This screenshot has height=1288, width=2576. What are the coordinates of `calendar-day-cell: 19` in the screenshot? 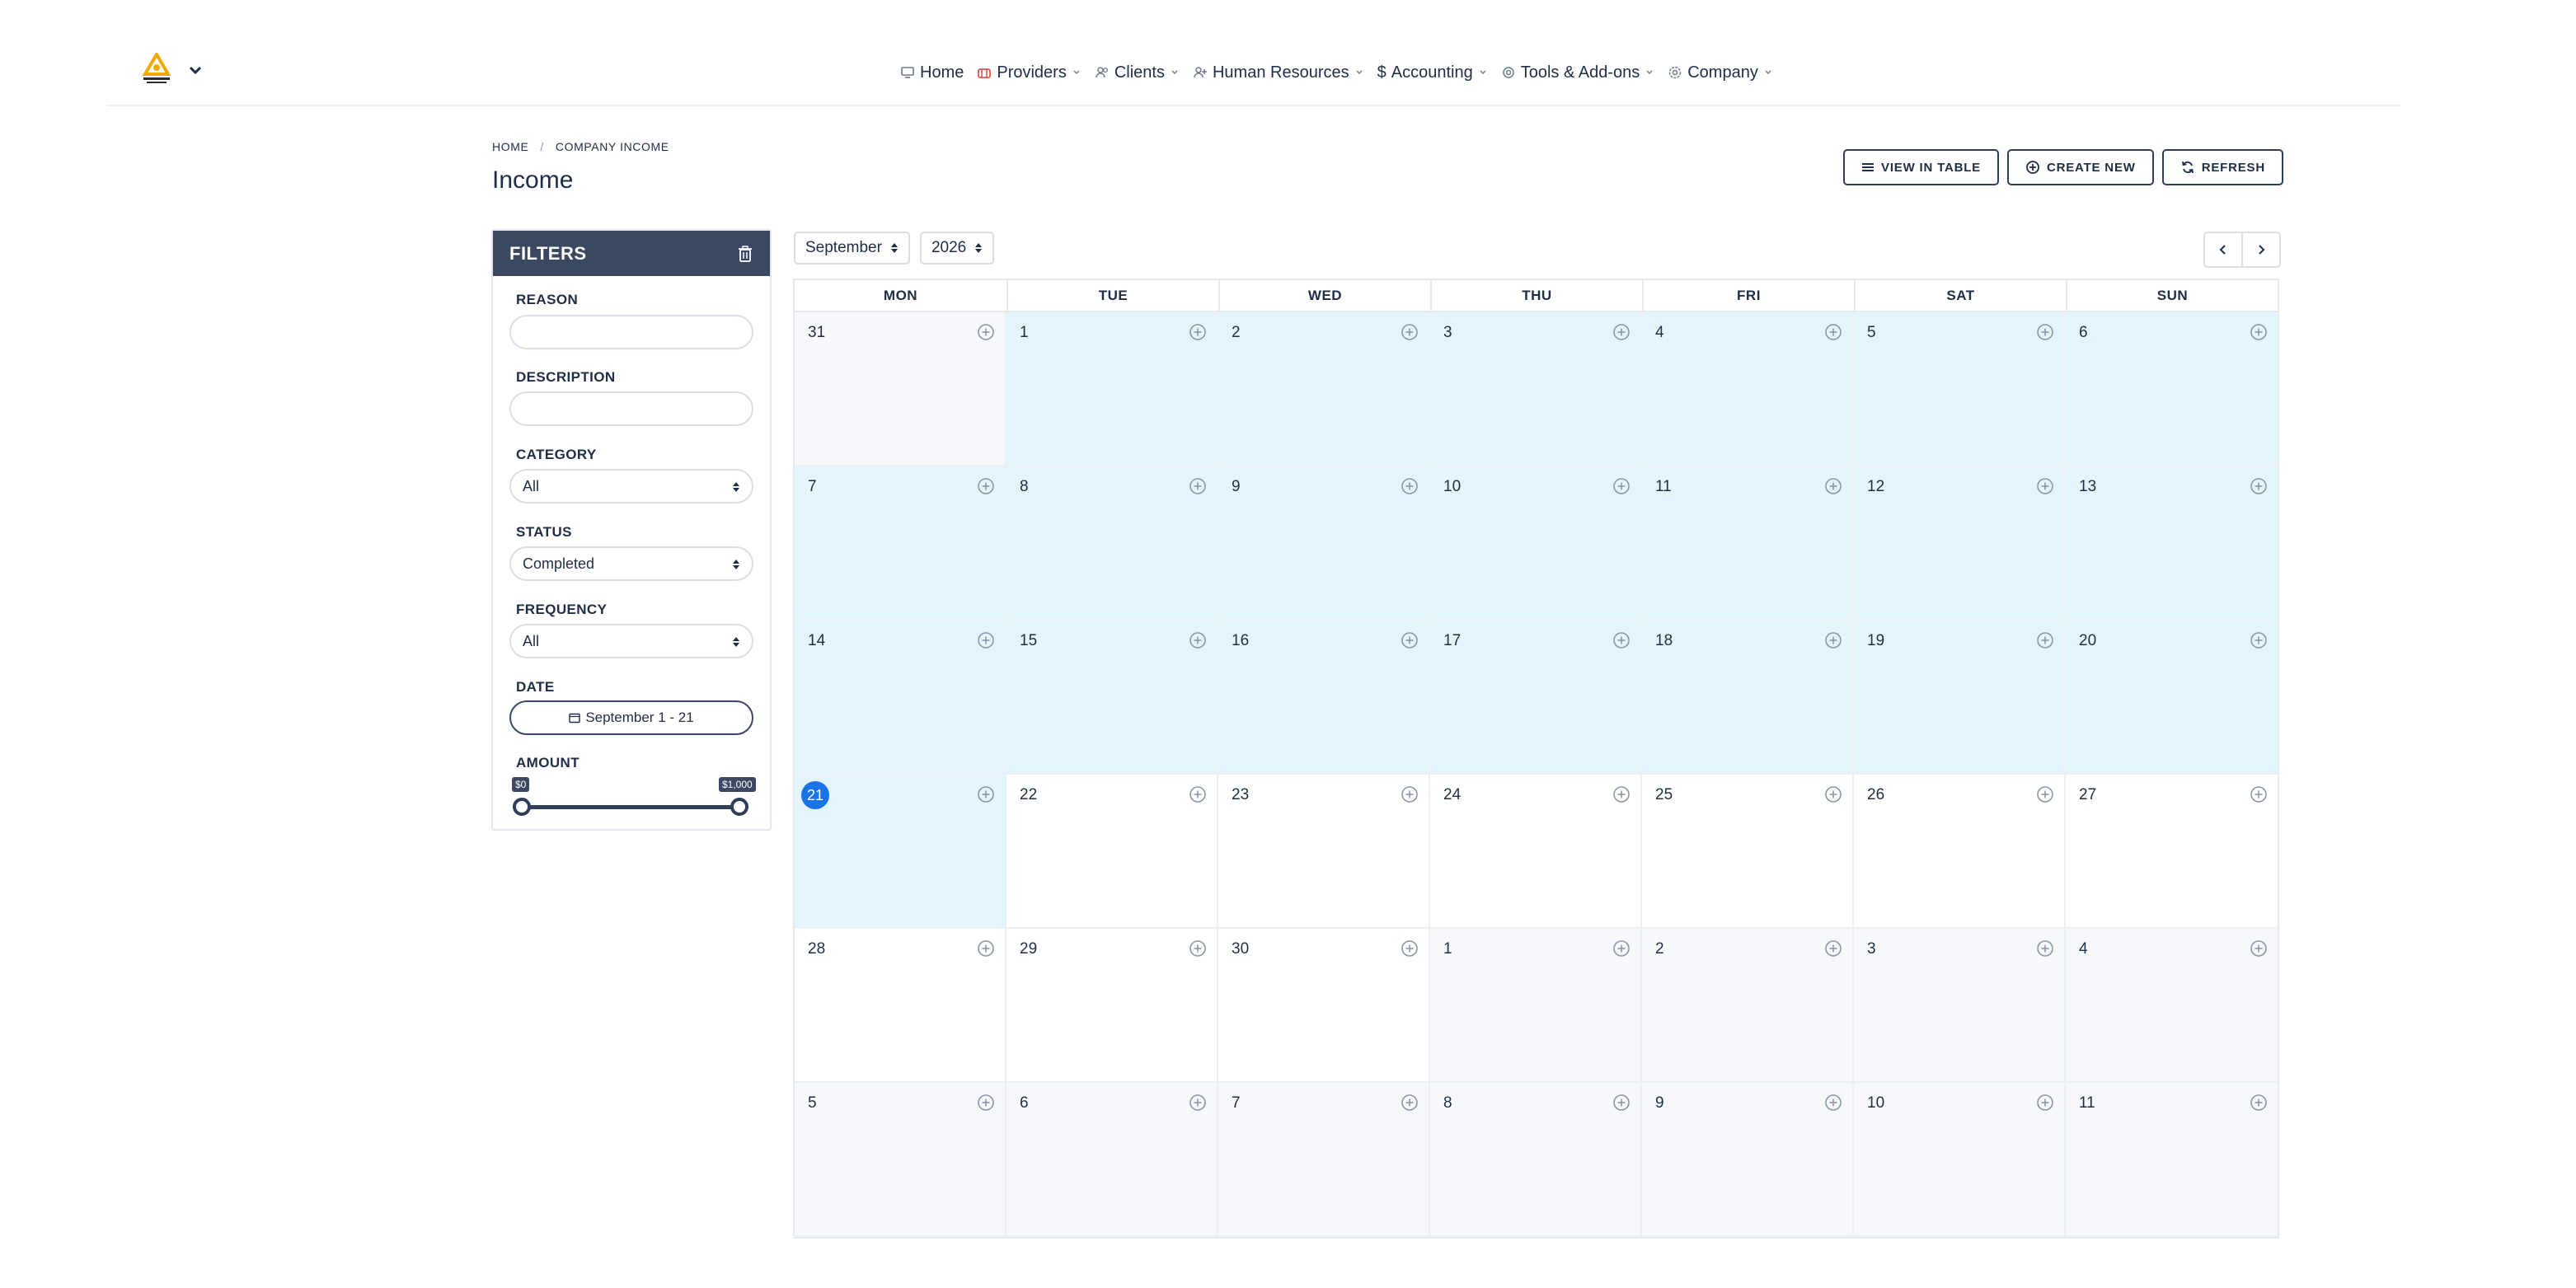 It's located at (1960, 698).